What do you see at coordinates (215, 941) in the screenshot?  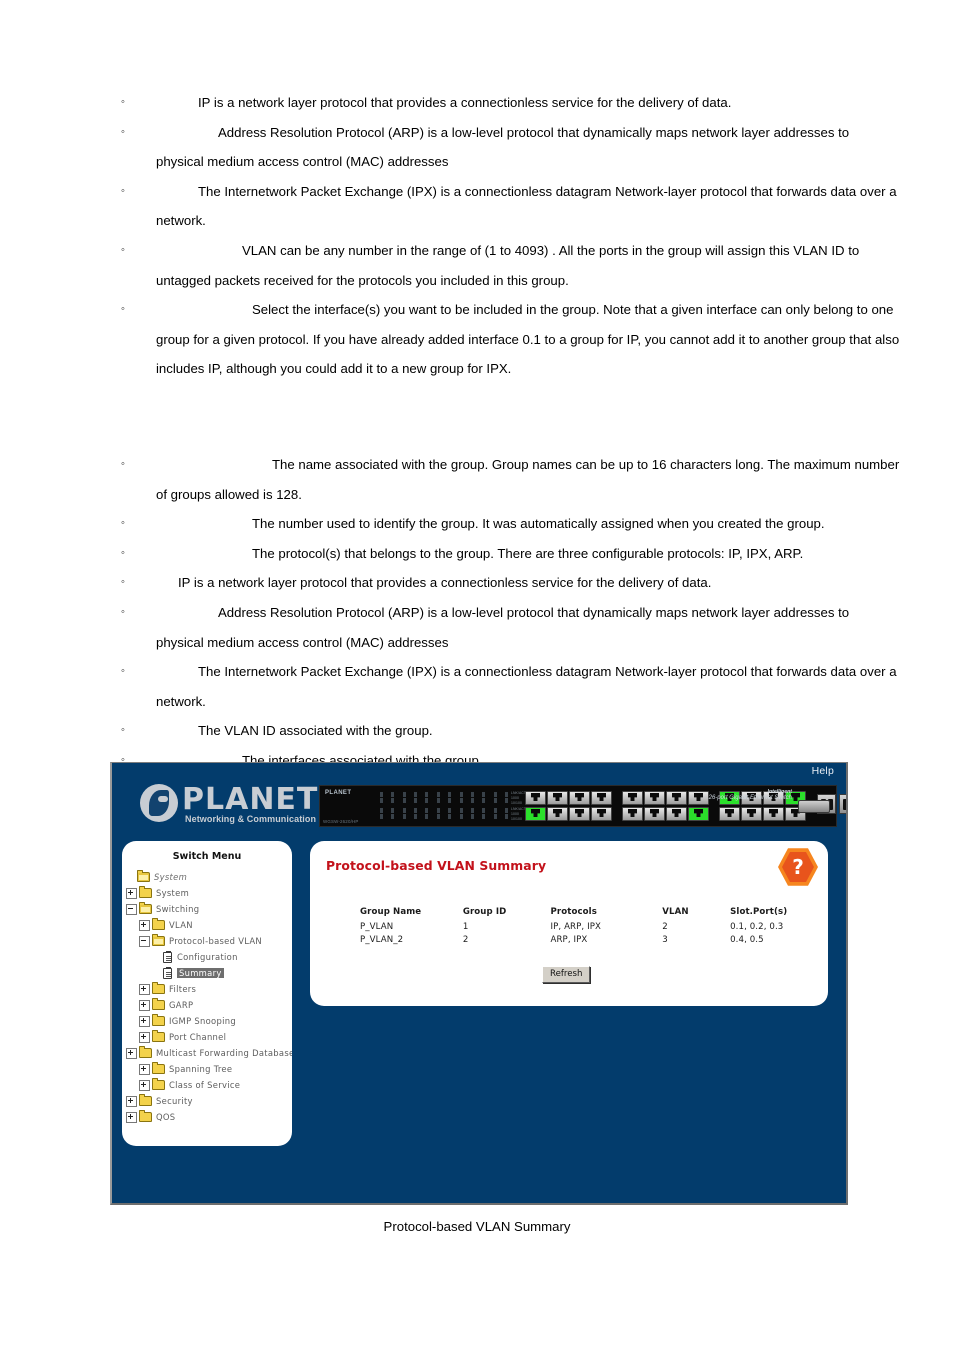 I see `sidebar-item-label: Protocol-based VLAN` at bounding box center [215, 941].